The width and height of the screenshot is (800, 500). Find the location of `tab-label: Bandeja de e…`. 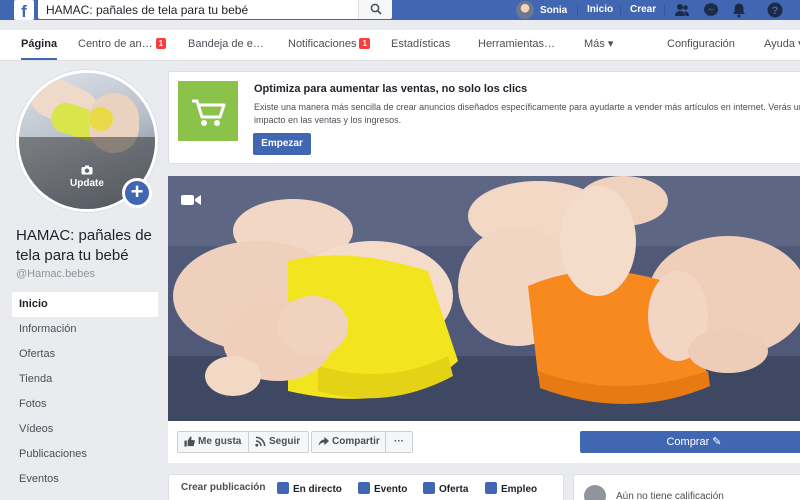

tab-label: Bandeja de e… is located at coordinates (226, 44).